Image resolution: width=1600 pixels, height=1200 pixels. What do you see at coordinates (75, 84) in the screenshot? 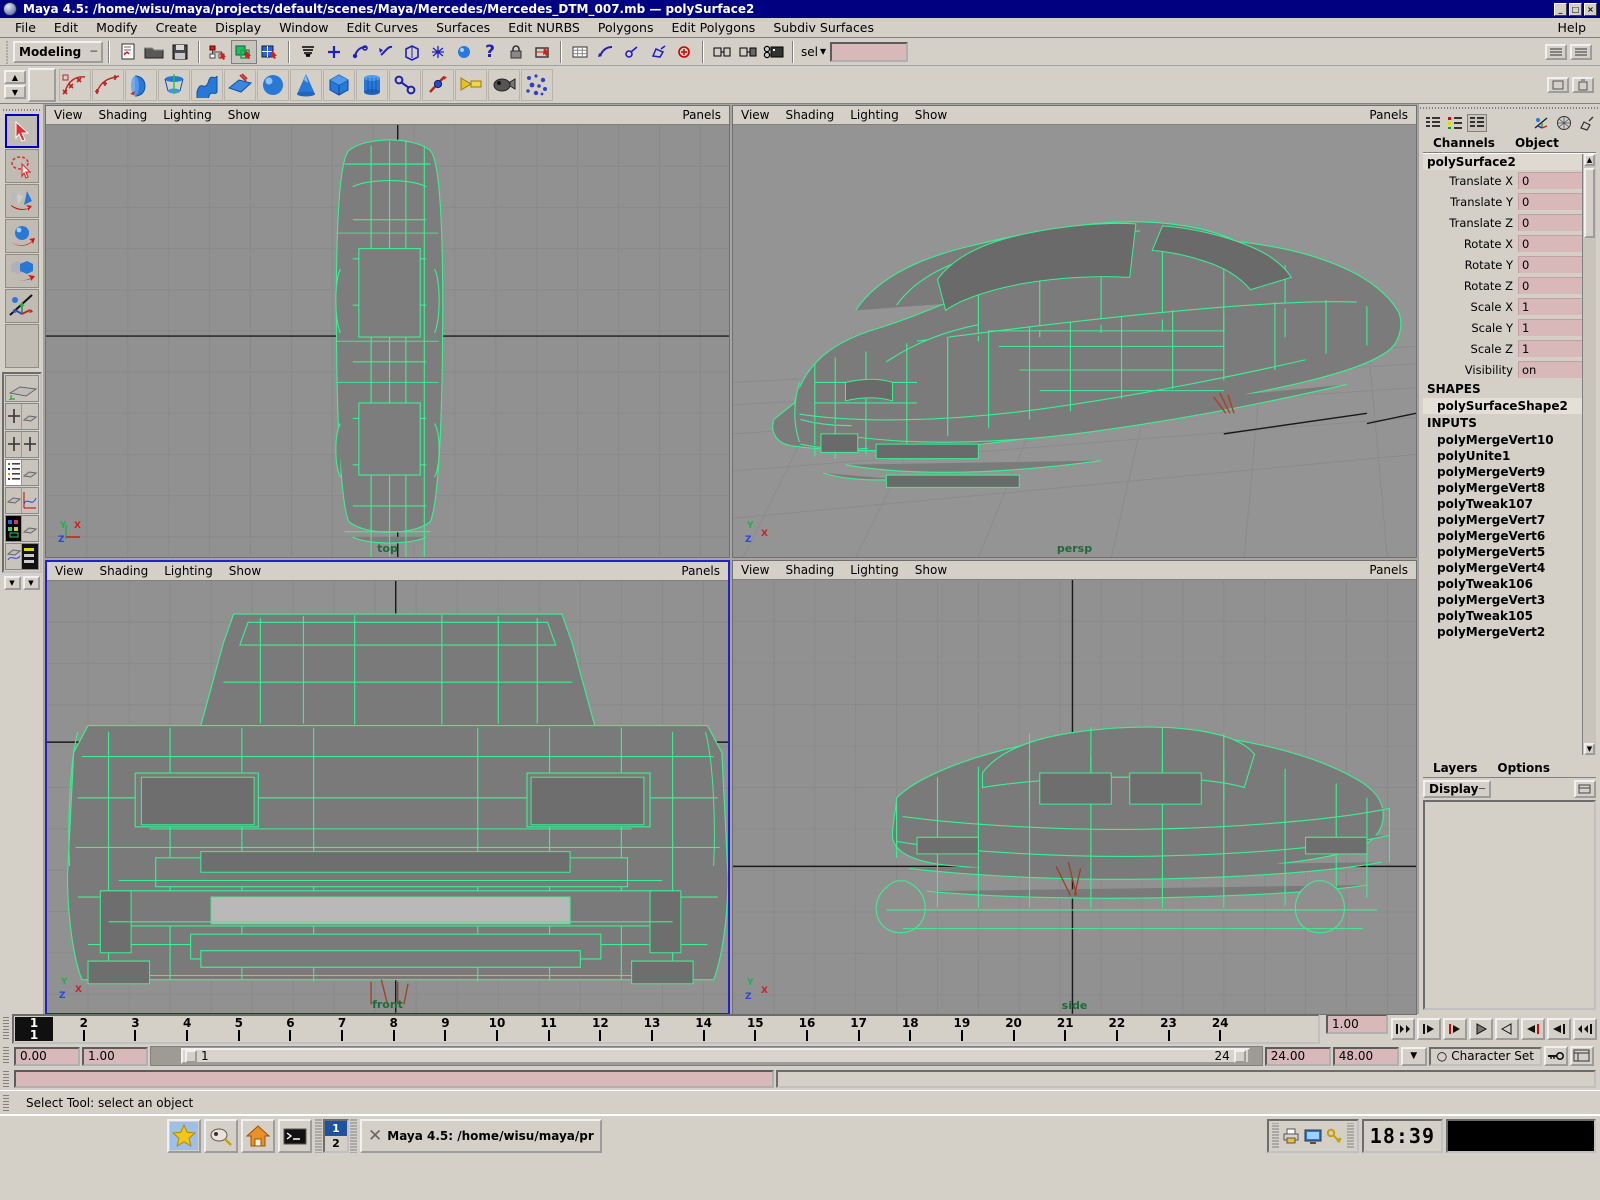
I see `cv-curve-icon` at bounding box center [75, 84].